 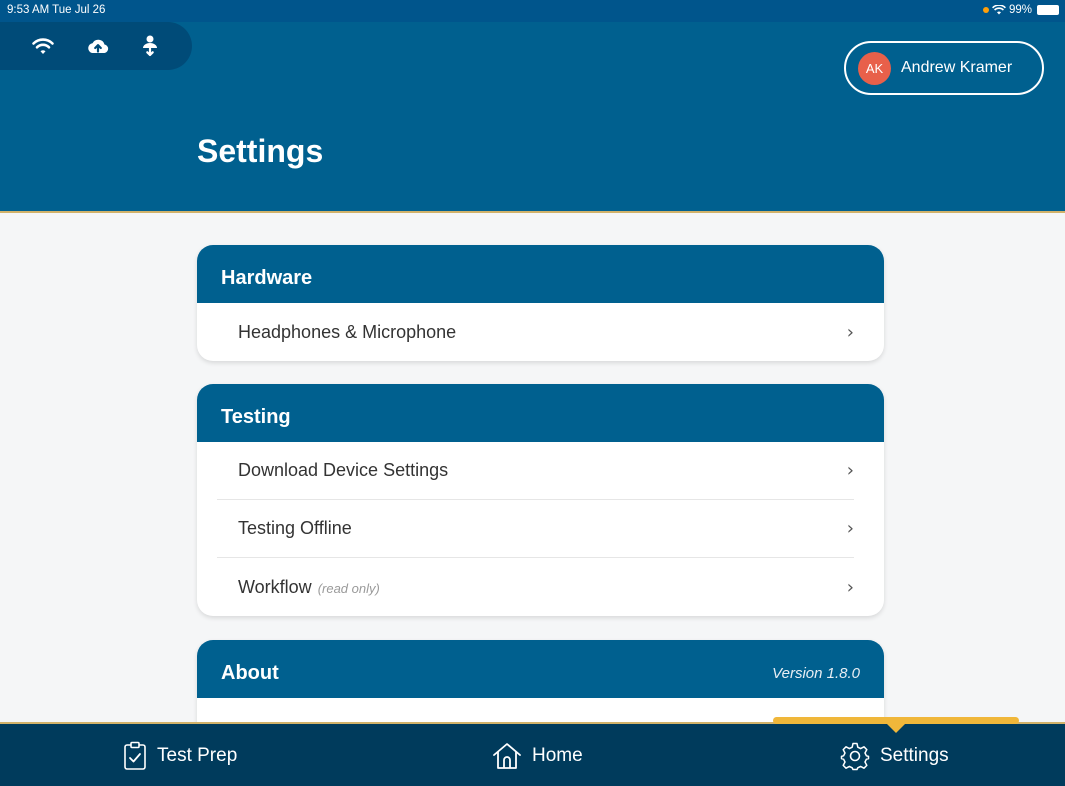 What do you see at coordinates (197, 755) in the screenshot?
I see `tab-label-test-prep: Test Prep` at bounding box center [197, 755].